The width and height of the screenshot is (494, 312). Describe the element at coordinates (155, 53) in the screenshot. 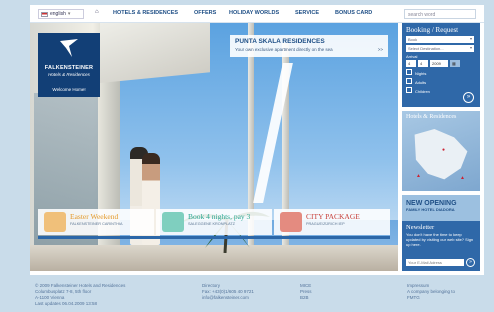

I see `roof-canopy` at that location.